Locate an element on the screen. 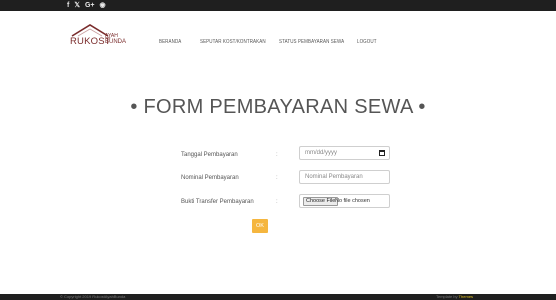  colon-tanggal: : is located at coordinates (277, 155).